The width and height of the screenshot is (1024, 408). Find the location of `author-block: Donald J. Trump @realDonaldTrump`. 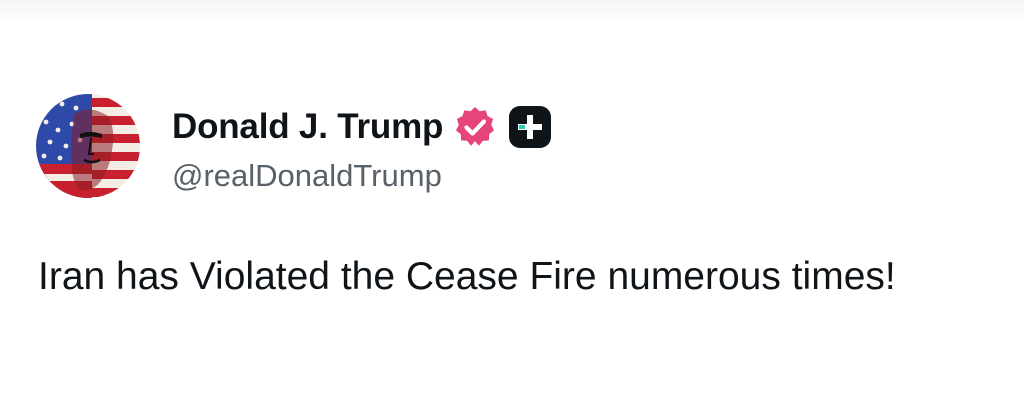

author-block: Donald J. Trump @realDonaldTrump is located at coordinates (362, 149).